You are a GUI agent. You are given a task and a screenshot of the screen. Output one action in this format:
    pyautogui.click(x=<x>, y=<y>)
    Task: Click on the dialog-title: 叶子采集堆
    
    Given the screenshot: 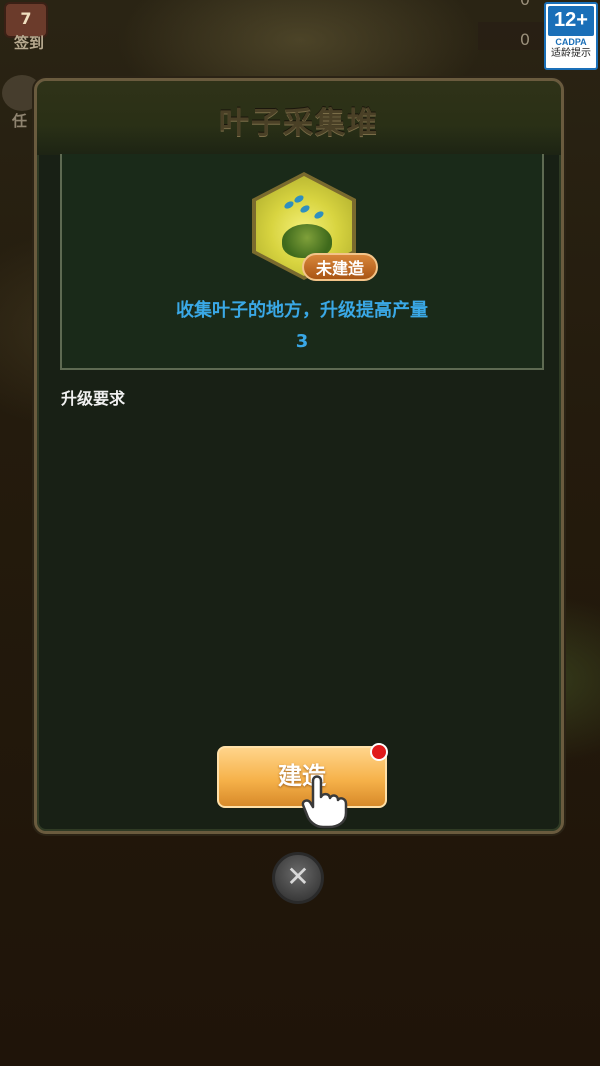 What is the action you would take?
    pyautogui.click(x=299, y=123)
    